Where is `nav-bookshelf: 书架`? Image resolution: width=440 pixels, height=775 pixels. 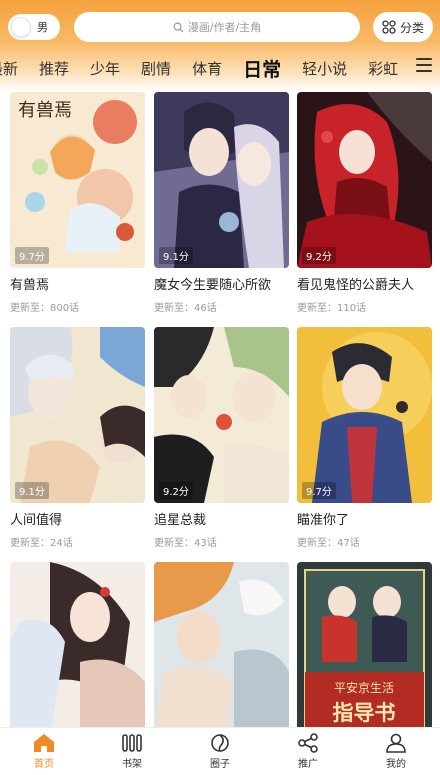
nav-bookshelf: 书架 is located at coordinates (132, 751).